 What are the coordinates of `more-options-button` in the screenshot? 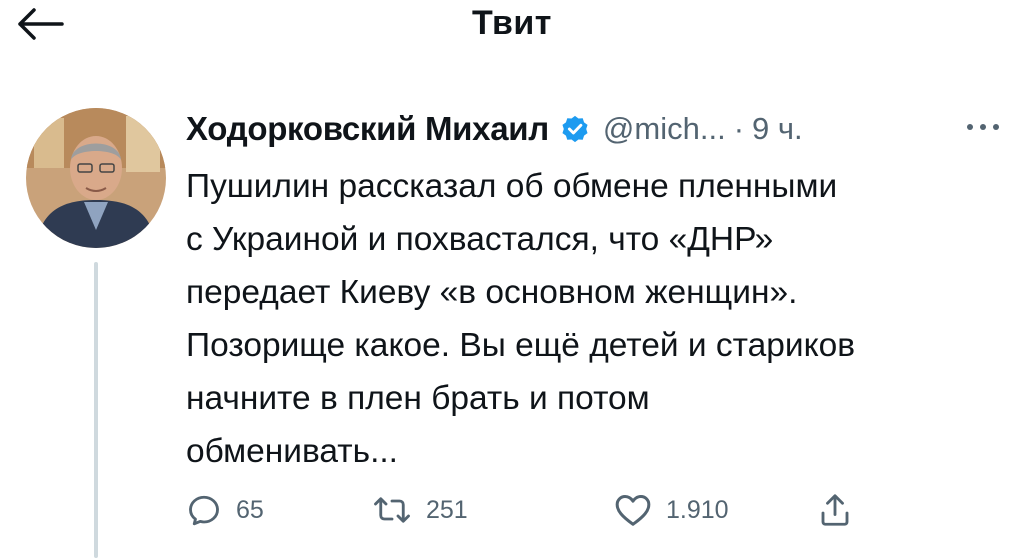 It's located at (983, 127).